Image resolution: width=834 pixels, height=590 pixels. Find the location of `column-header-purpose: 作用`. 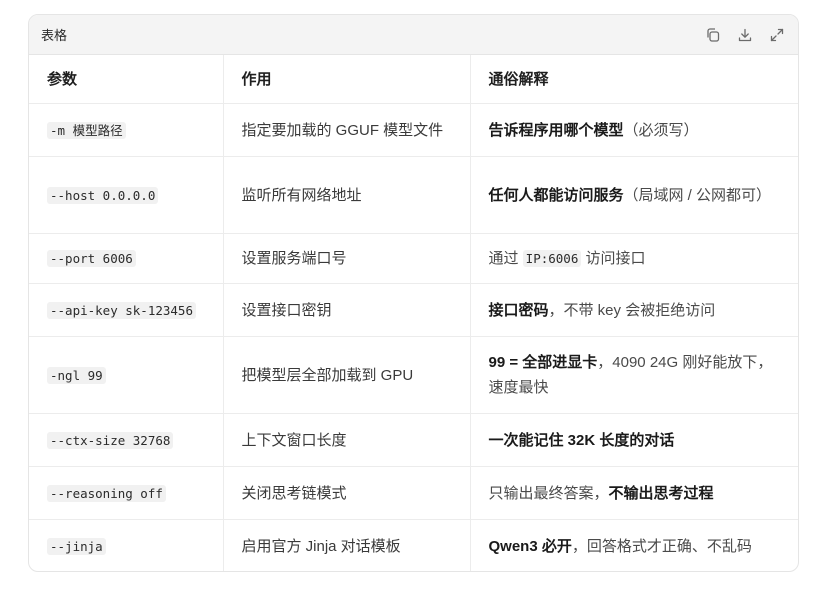

column-header-purpose: 作用 is located at coordinates (346, 79).